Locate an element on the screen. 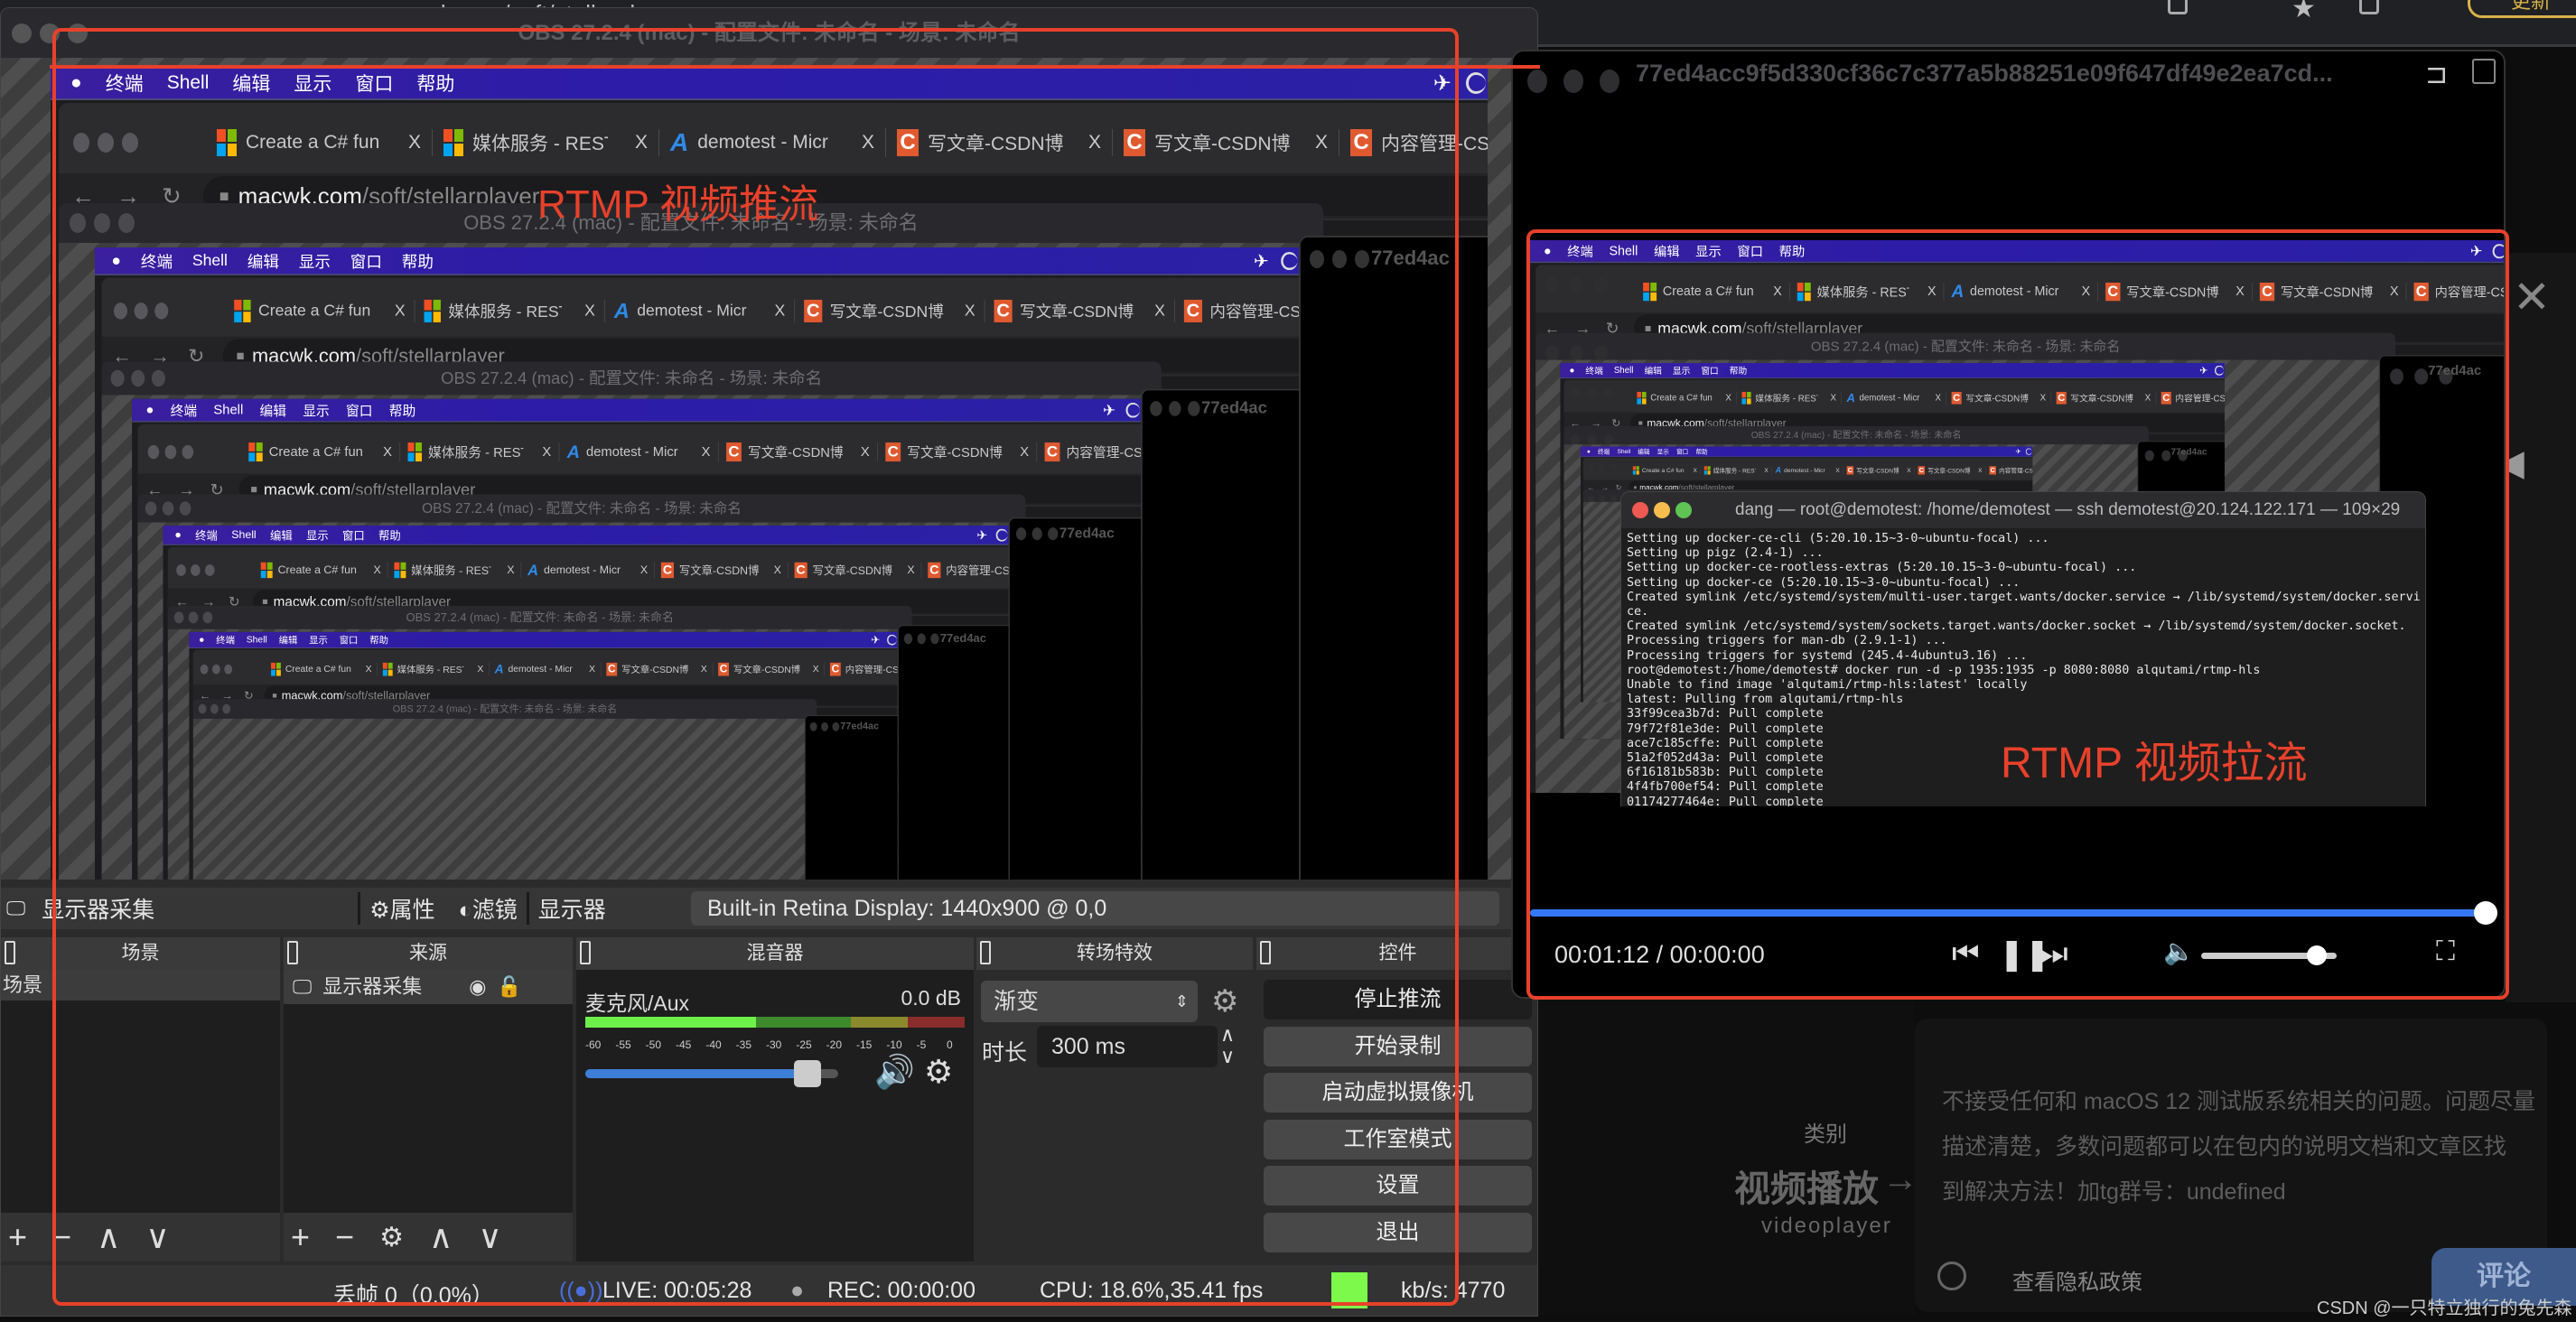 The width and height of the screenshot is (2576, 1322). category-panel: 类别 视频播放 → videoplayer is located at coordinates (1726, 1157).